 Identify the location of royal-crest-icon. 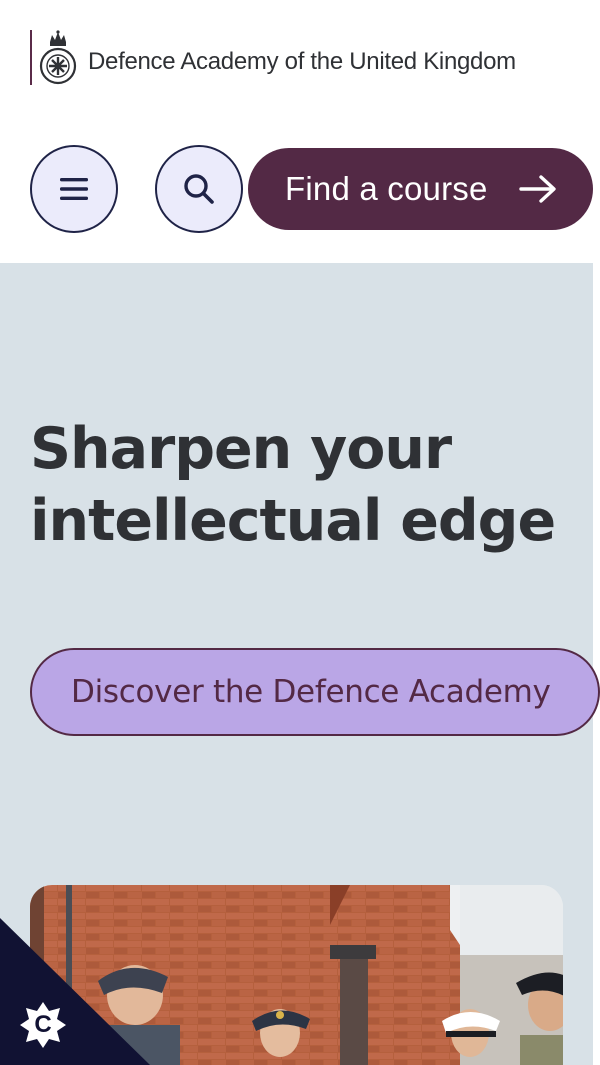
(58, 59).